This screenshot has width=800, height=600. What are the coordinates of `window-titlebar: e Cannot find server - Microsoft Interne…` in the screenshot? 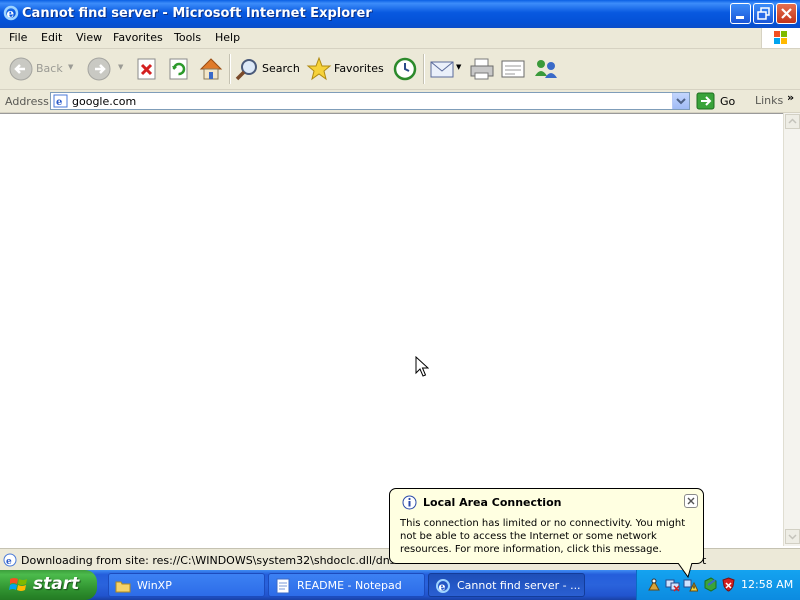 It's located at (400, 14).